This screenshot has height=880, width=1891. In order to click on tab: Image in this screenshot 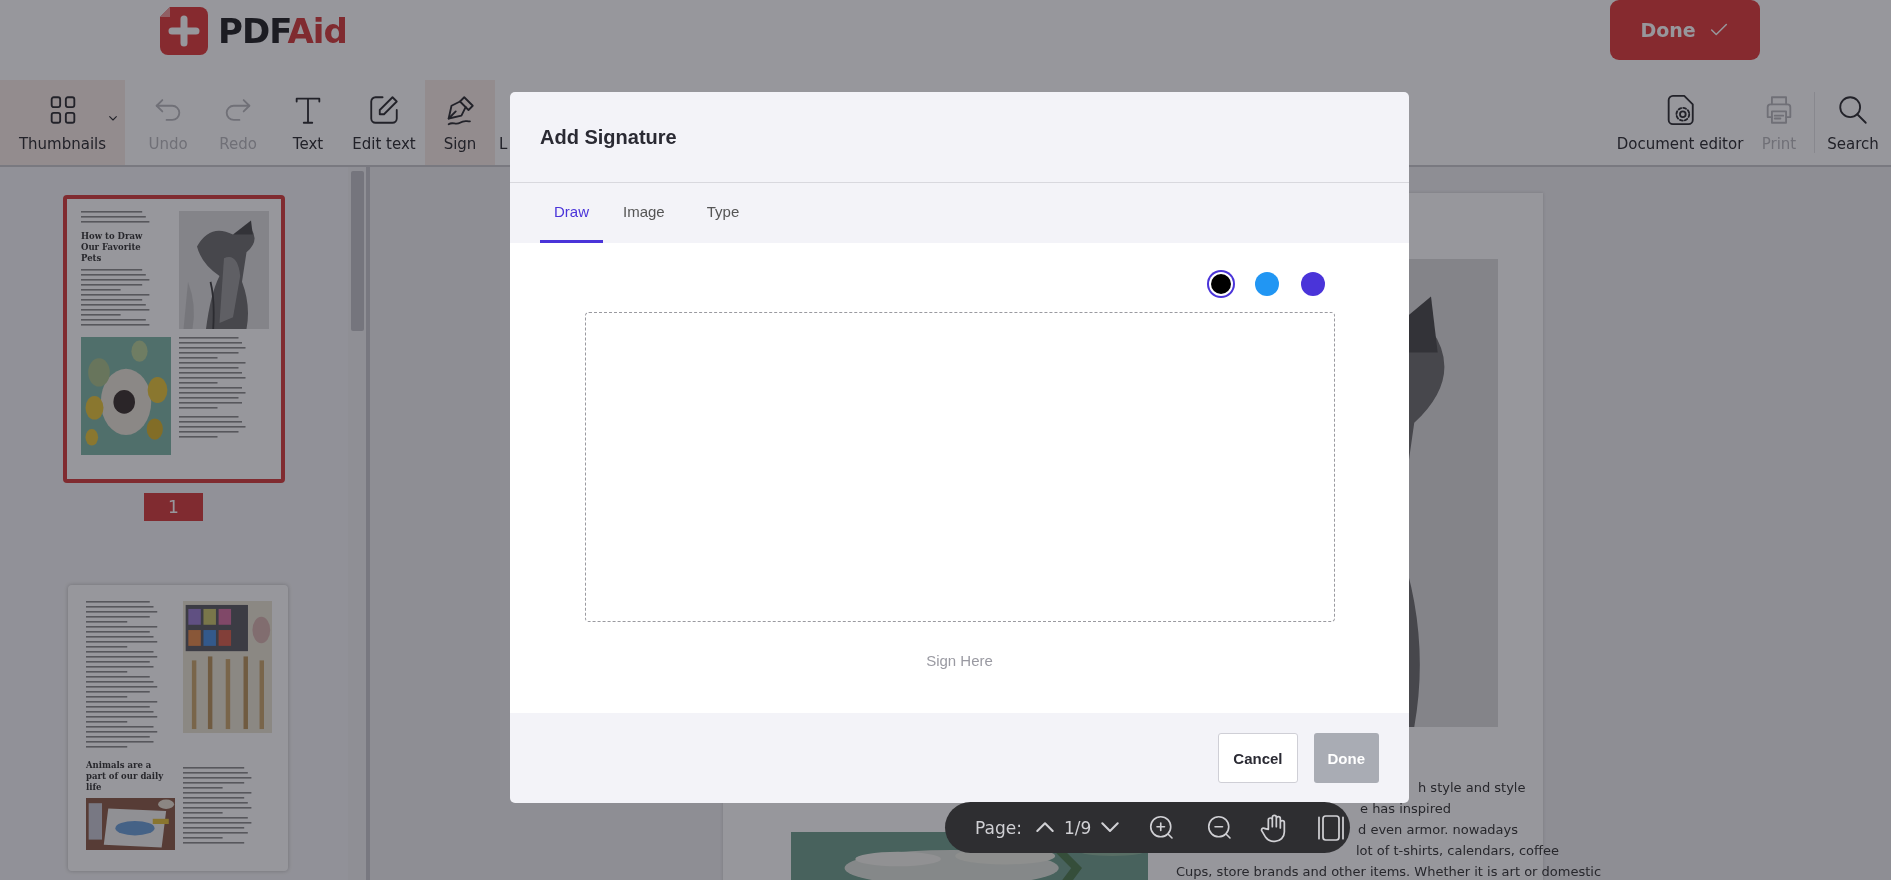, I will do `click(644, 213)`.